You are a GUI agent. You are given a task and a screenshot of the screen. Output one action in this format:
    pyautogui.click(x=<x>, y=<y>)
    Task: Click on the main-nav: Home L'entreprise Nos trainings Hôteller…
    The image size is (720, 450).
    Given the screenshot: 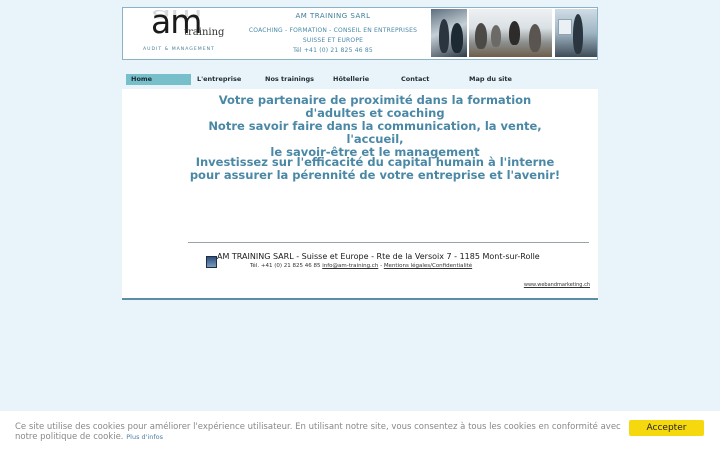 What is the action you would take?
    pyautogui.click(x=360, y=79)
    